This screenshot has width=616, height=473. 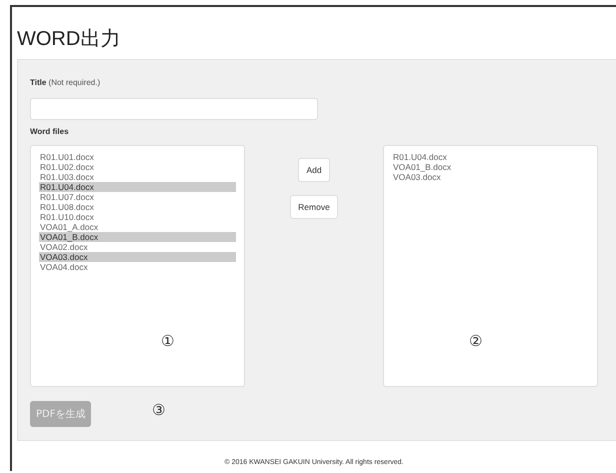 I want to click on page-title: WORD出力, so click(x=69, y=39).